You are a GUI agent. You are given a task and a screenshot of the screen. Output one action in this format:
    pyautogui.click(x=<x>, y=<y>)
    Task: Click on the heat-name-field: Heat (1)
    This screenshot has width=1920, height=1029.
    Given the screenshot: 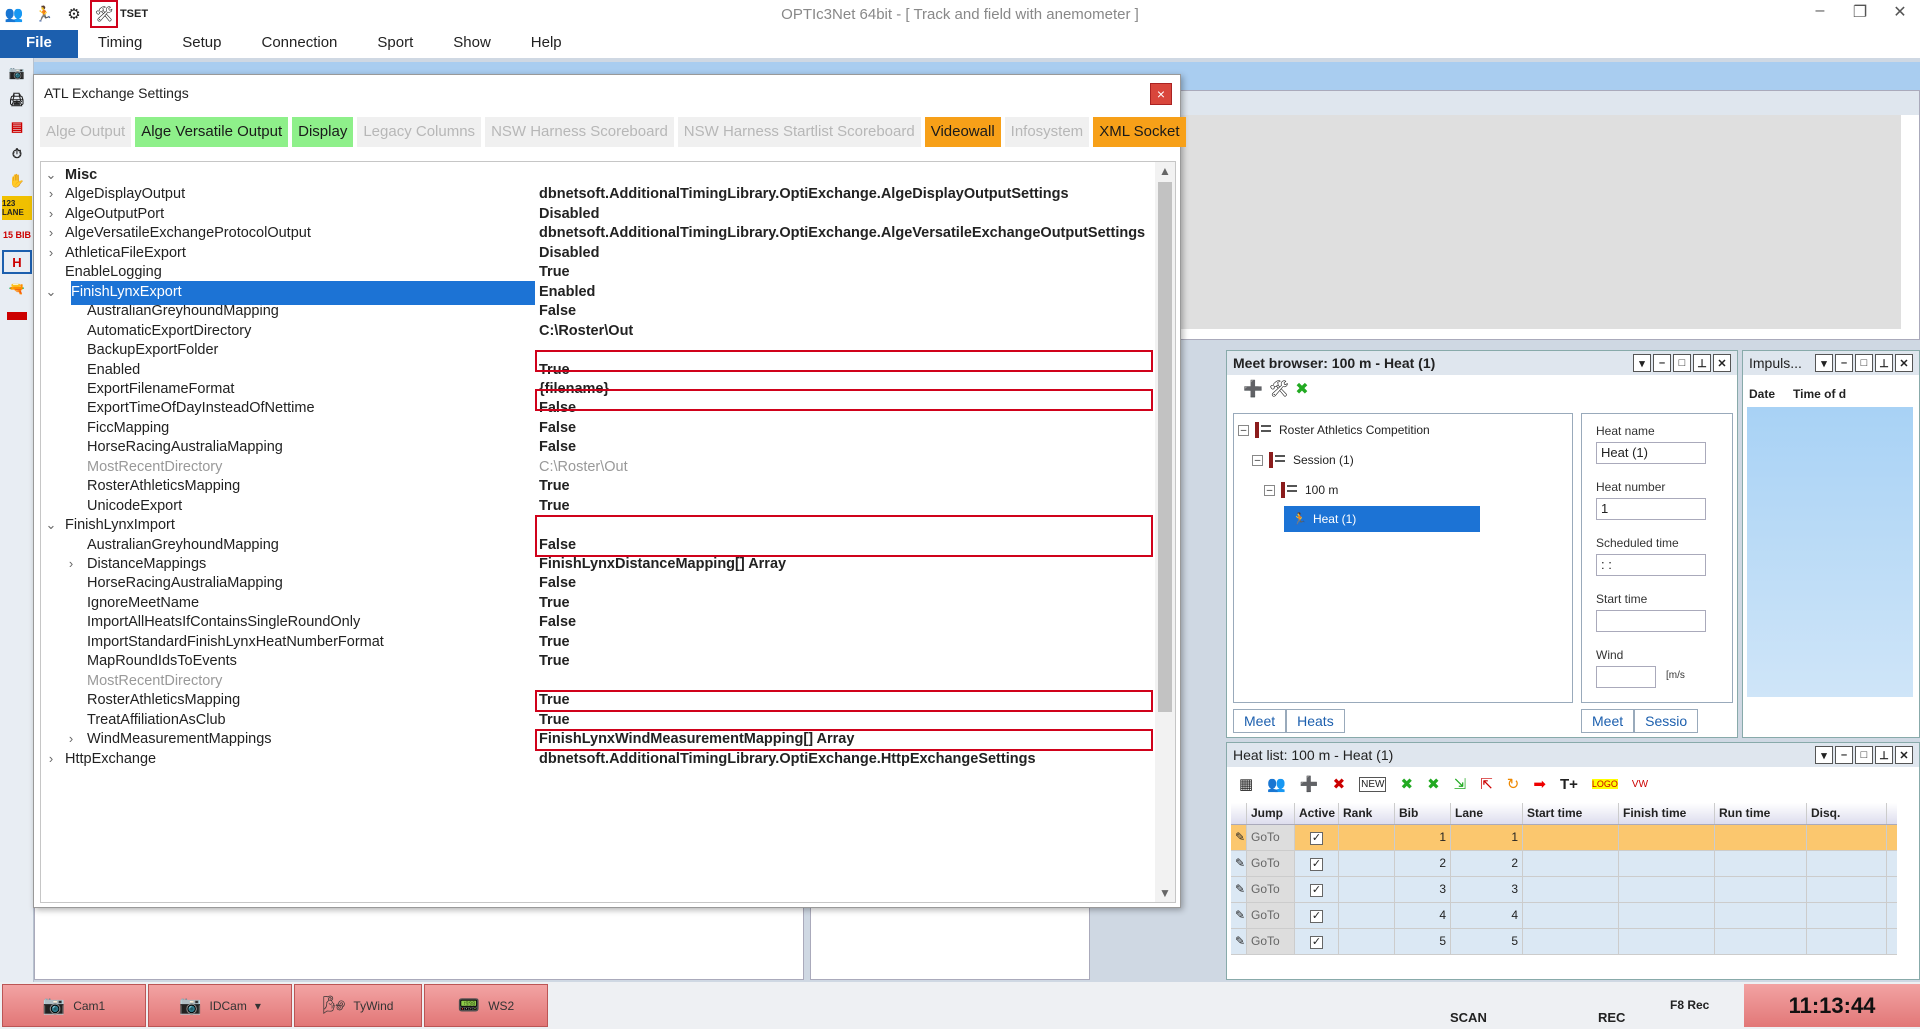 What is the action you would take?
    pyautogui.click(x=1651, y=453)
    